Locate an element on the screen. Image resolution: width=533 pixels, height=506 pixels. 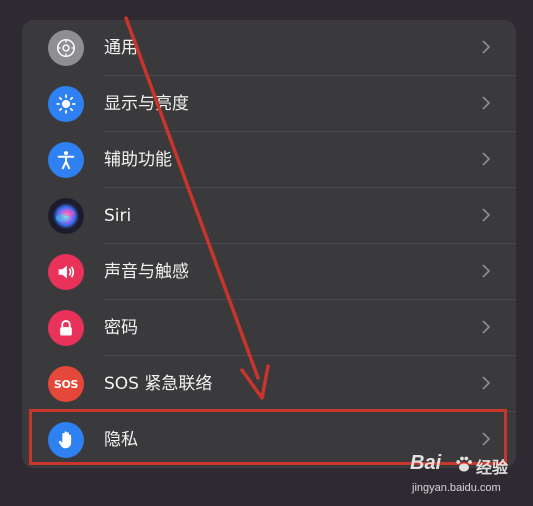
lock-icon is located at coordinates (66, 328).